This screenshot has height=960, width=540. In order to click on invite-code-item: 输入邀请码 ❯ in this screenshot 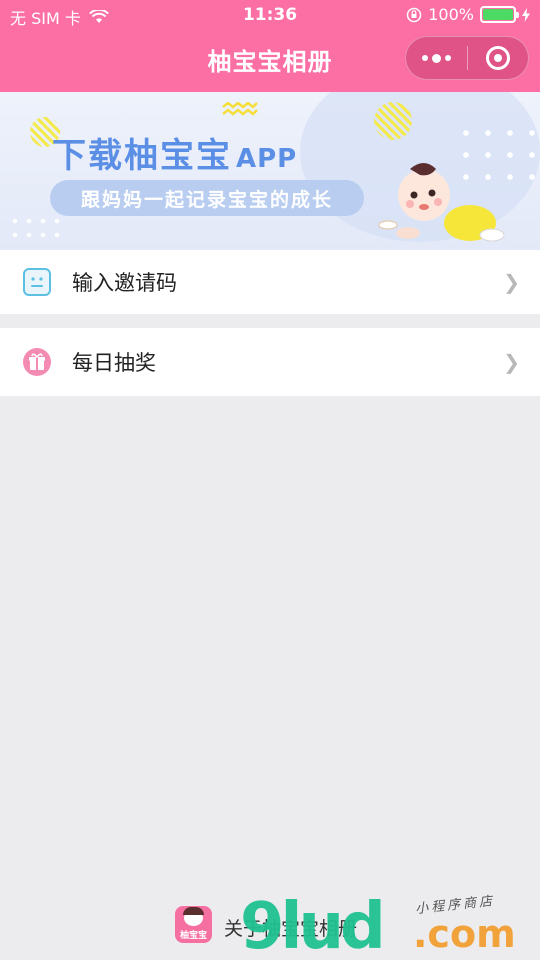, I will do `click(270, 282)`.